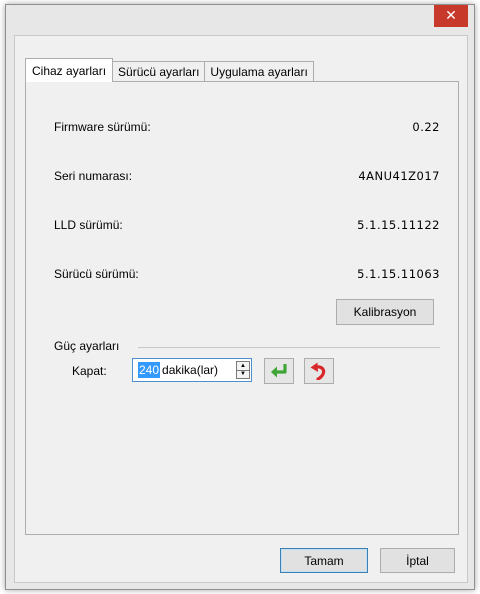  I want to click on calibration-button: Kalibrasyon, so click(385, 312).